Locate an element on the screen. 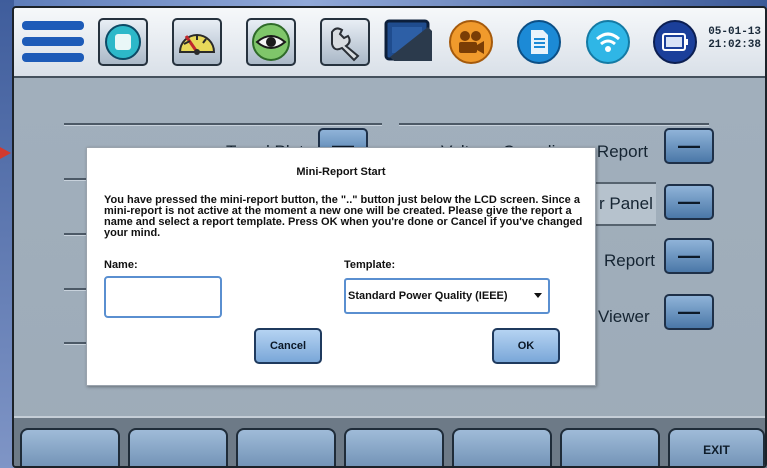 This screenshot has width=767, height=468. document-icon is located at coordinates (539, 42).